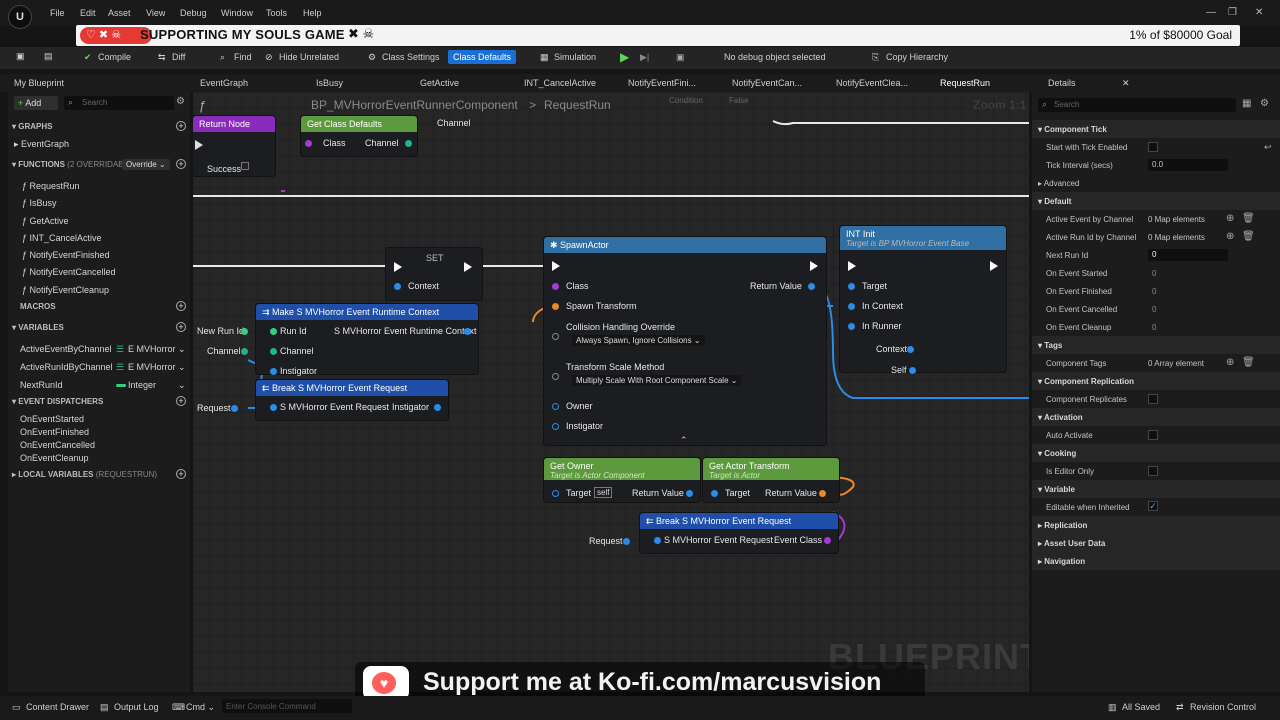  I want to click on self-pin, so click(912, 370).